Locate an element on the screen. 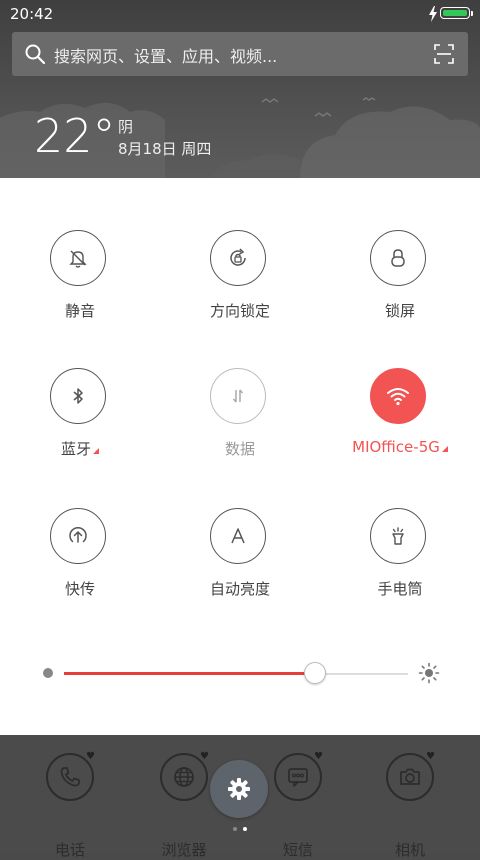  weather-temperature: 22° is located at coordinates (75, 136).